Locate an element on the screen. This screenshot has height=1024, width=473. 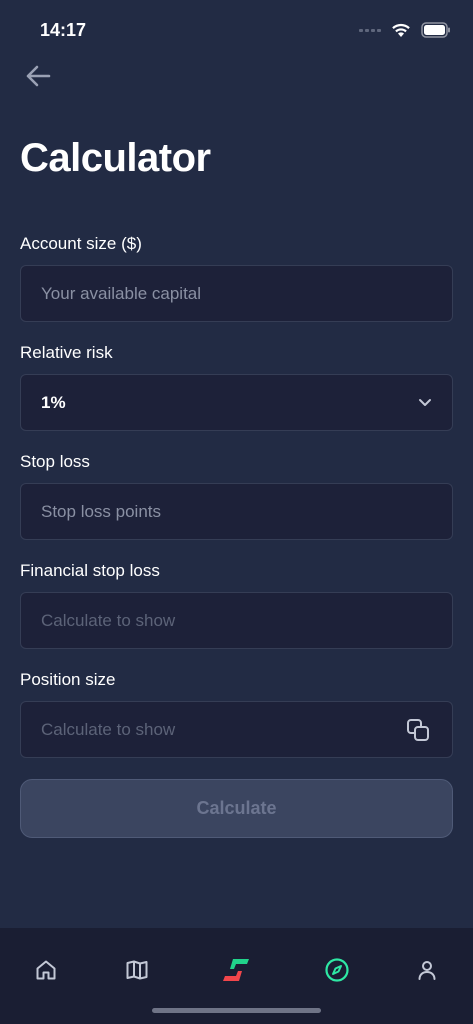
home-icon is located at coordinates (46, 970).